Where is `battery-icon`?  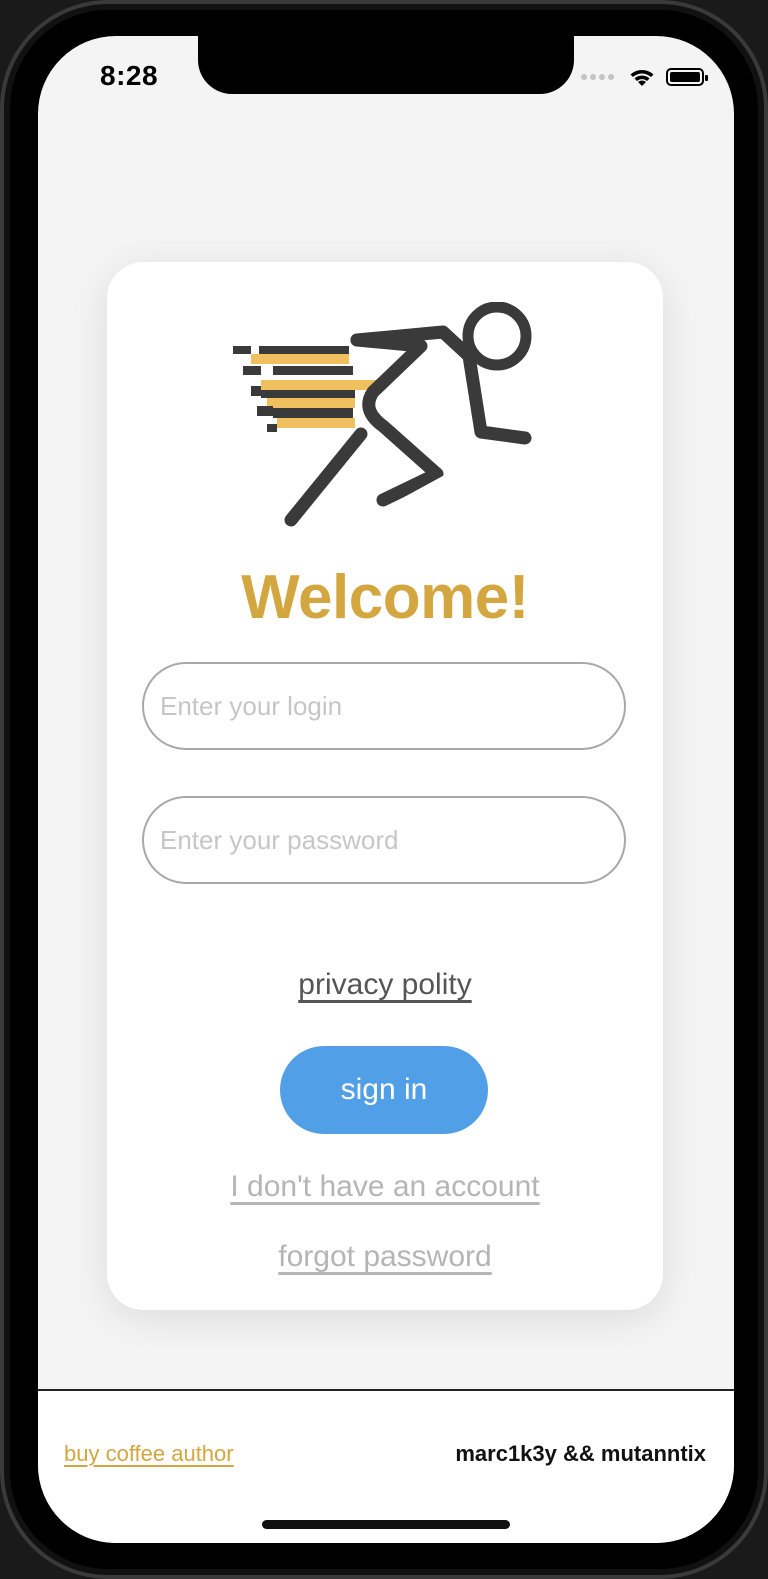 battery-icon is located at coordinates (687, 77).